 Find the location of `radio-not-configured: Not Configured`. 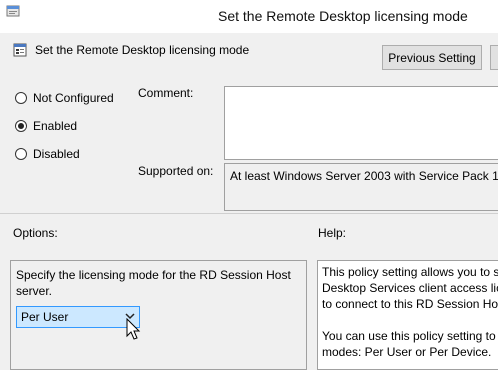

radio-not-configured: Not Configured is located at coordinates (64, 98).